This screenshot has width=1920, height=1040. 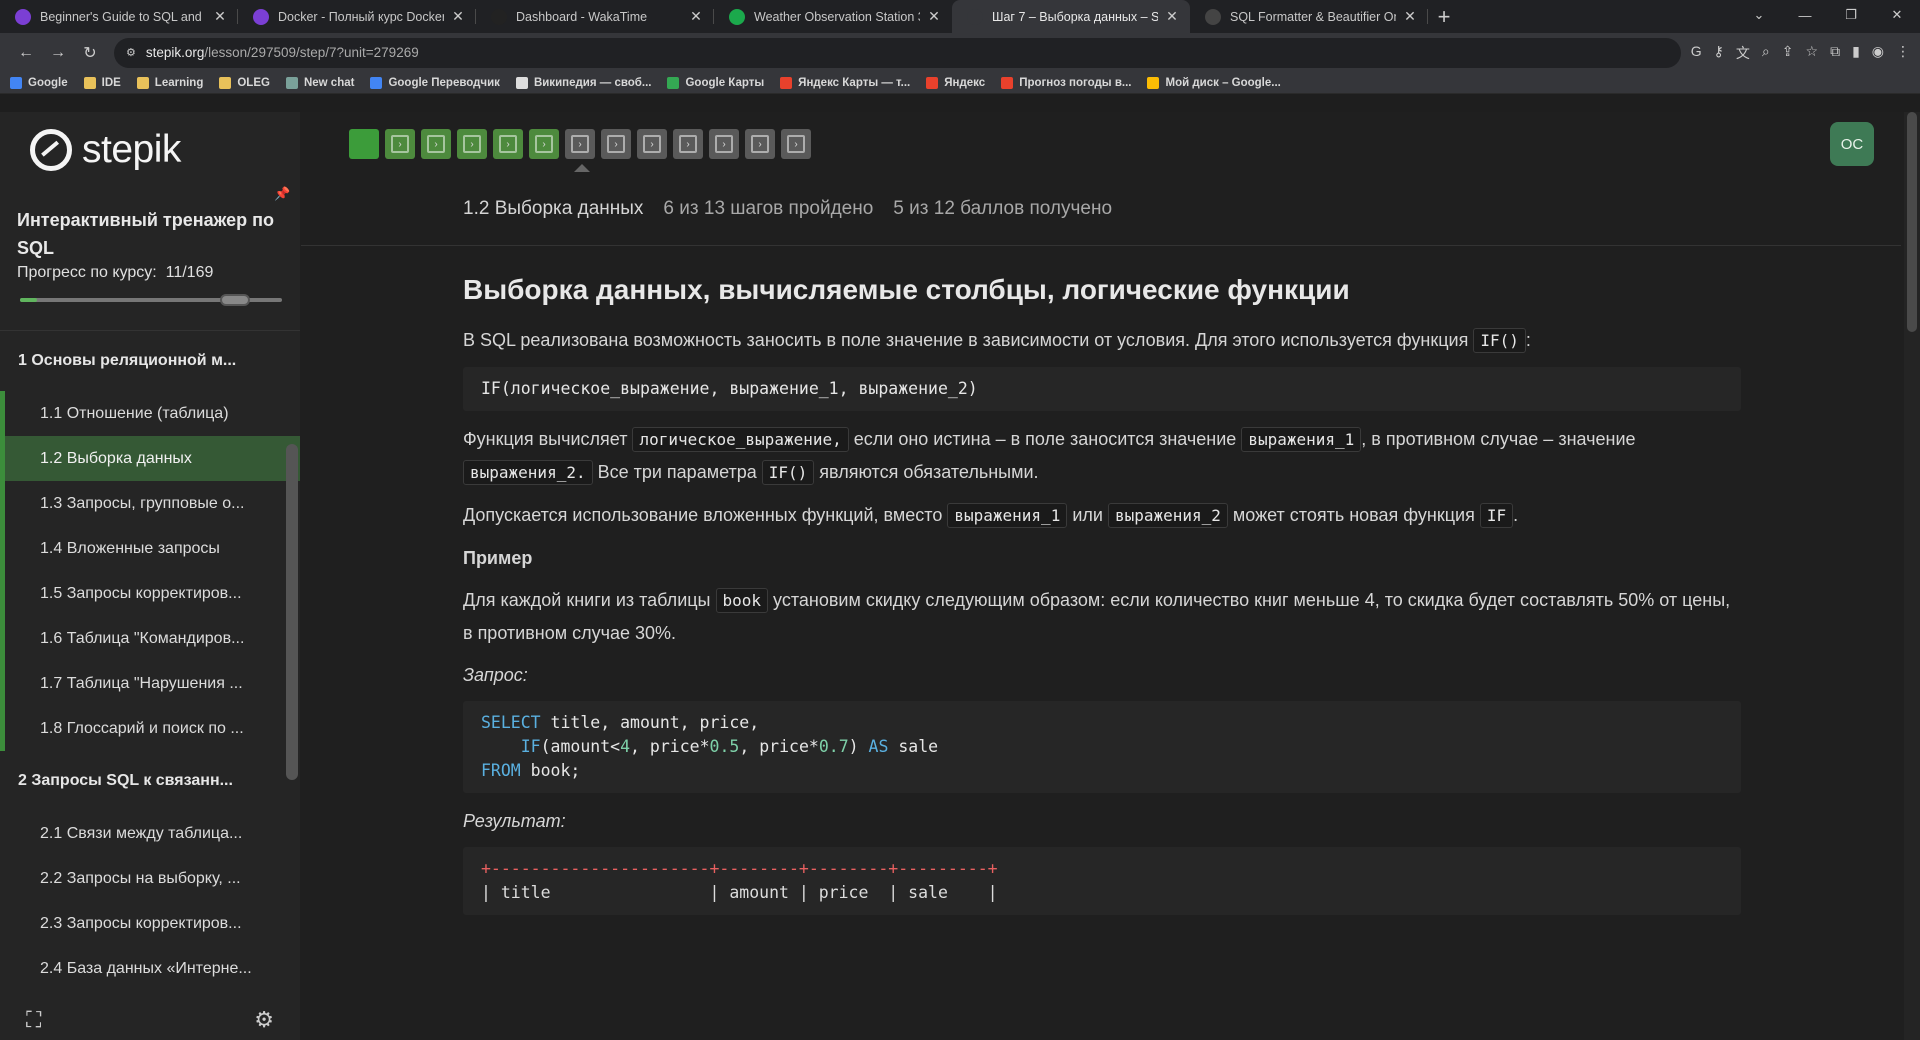 I want to click on browser-tab: Dashboard - WakaTime ✕, so click(x=595, y=16).